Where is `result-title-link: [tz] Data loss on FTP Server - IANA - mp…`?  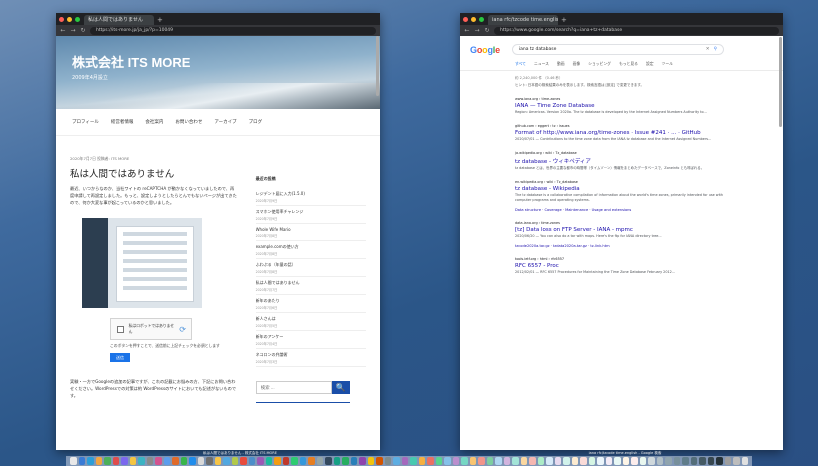
result-title-link: [tz] Data loss on FTP Server - IANA - mp… is located at coordinates (622, 230).